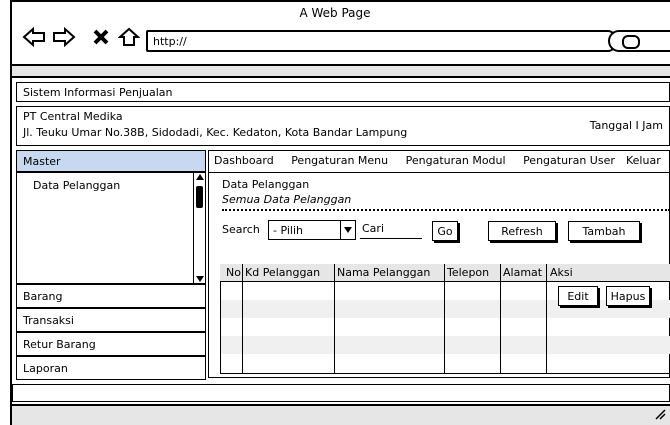 This screenshot has height=425, width=670. What do you see at coordinates (439, 172) in the screenshot?
I see `menu-divider` at bounding box center [439, 172].